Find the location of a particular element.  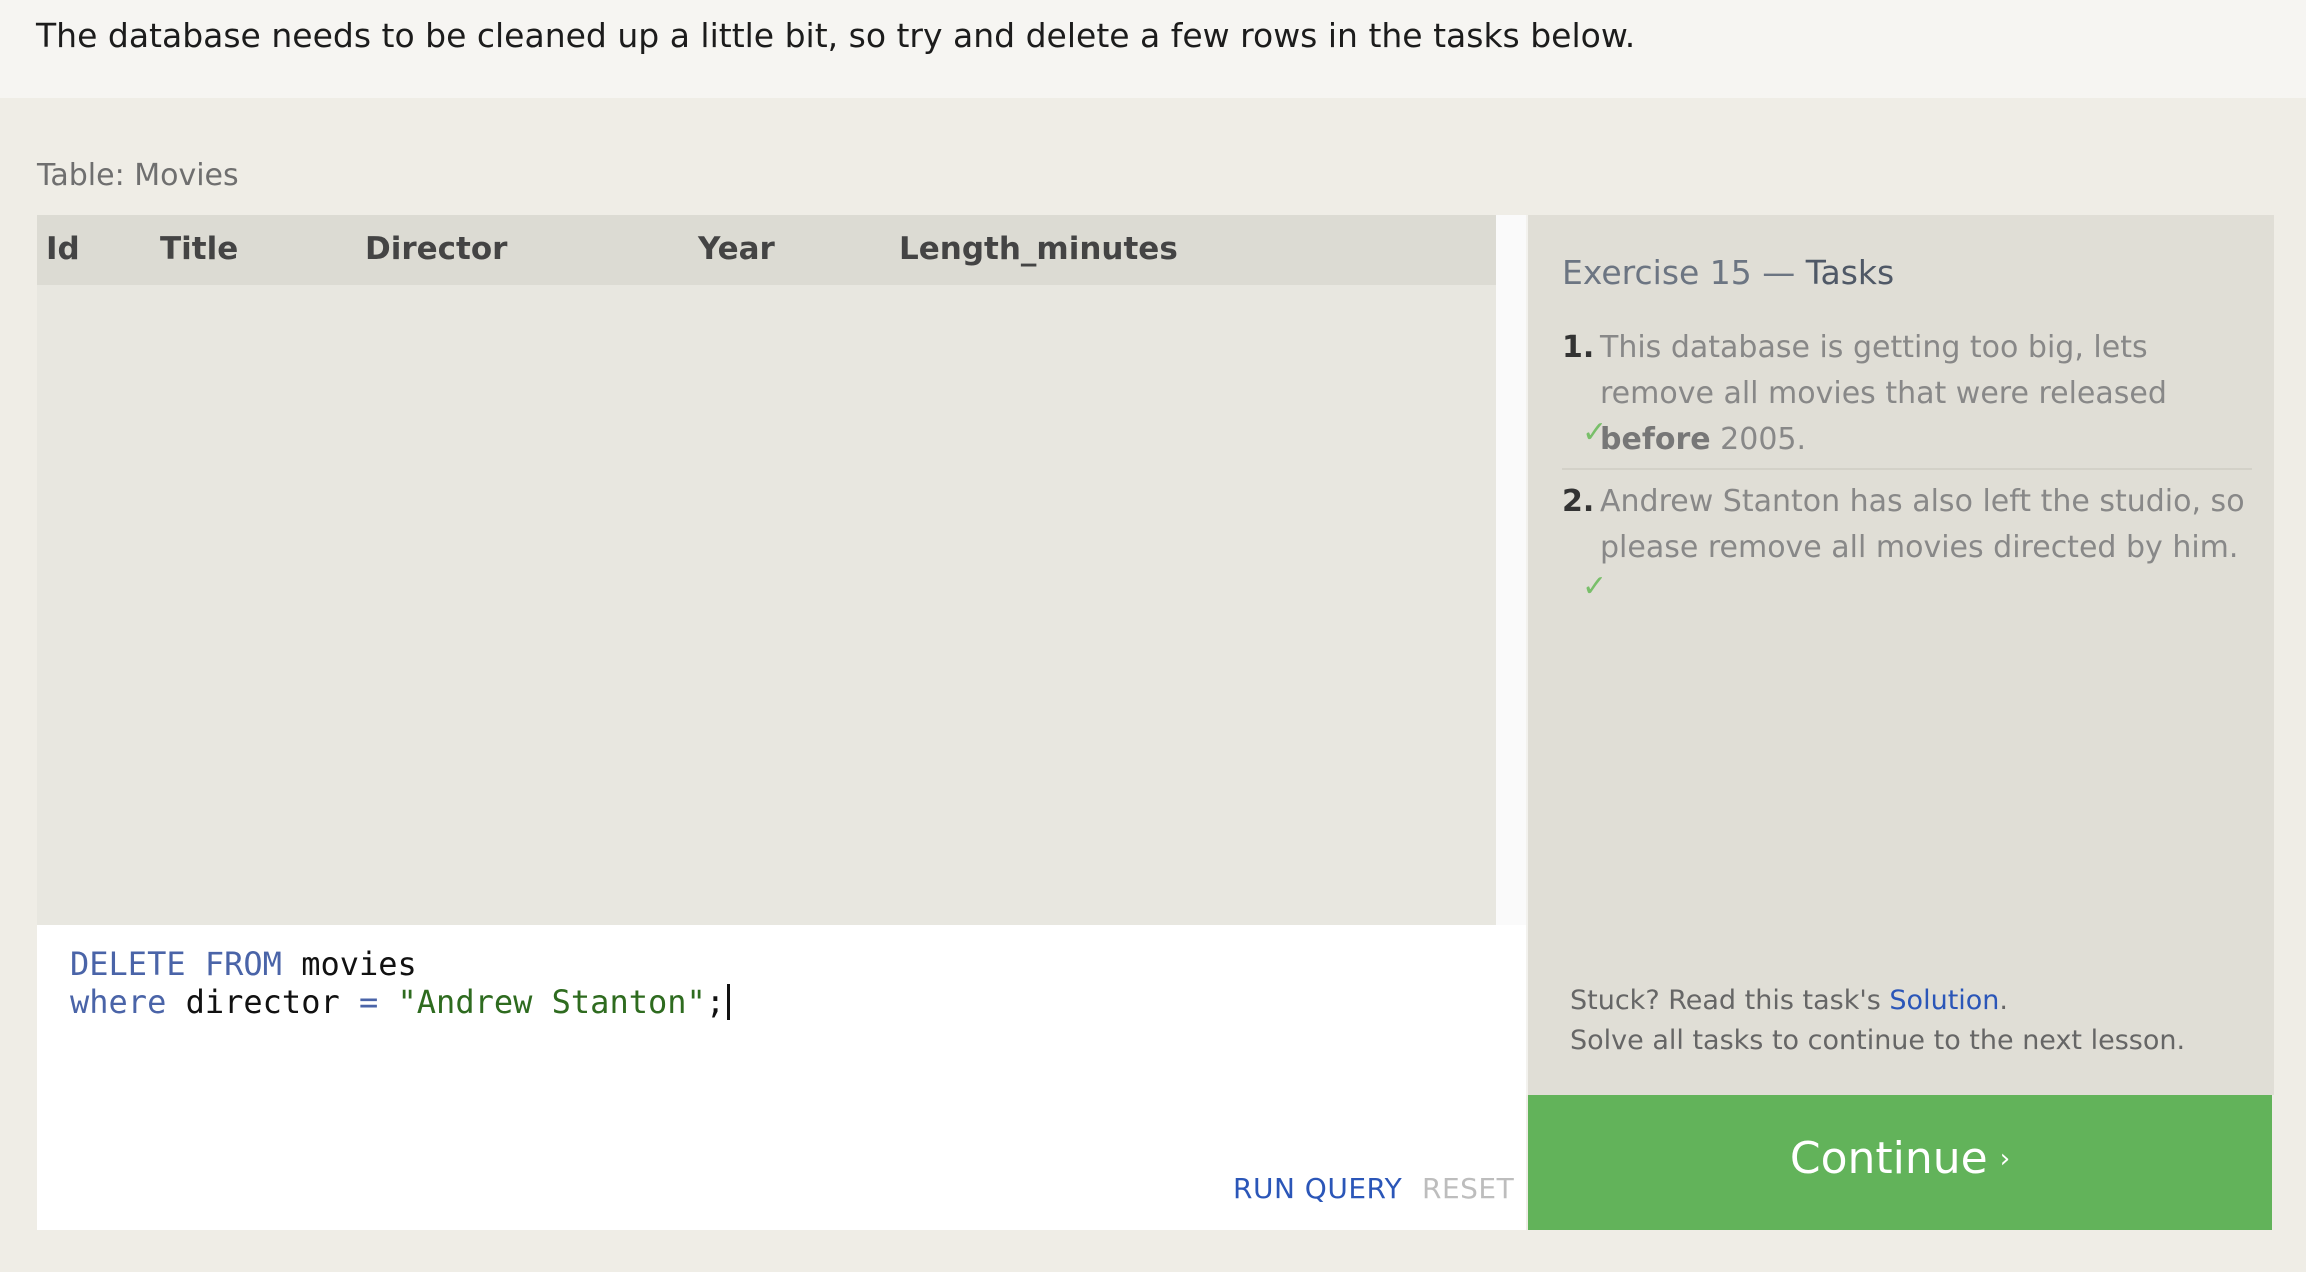

task-text-part: 2005. is located at coordinates (1758, 439).